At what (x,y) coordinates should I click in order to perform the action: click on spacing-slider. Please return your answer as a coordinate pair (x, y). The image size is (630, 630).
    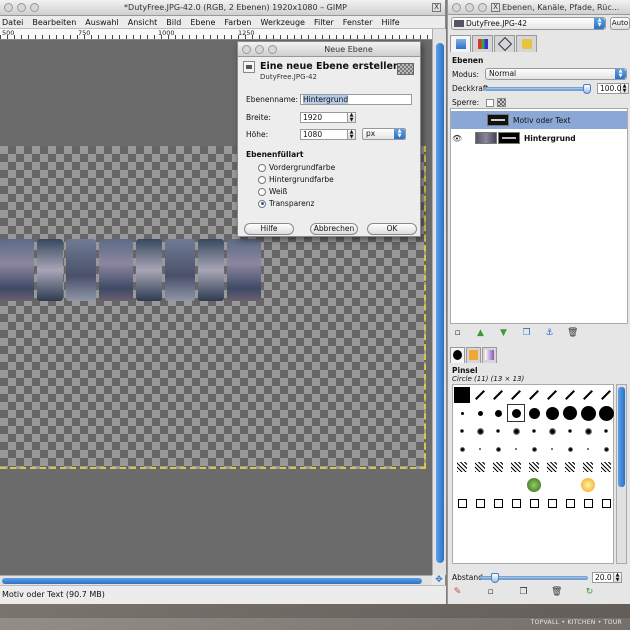
    Looking at the image, I should click on (534, 577).